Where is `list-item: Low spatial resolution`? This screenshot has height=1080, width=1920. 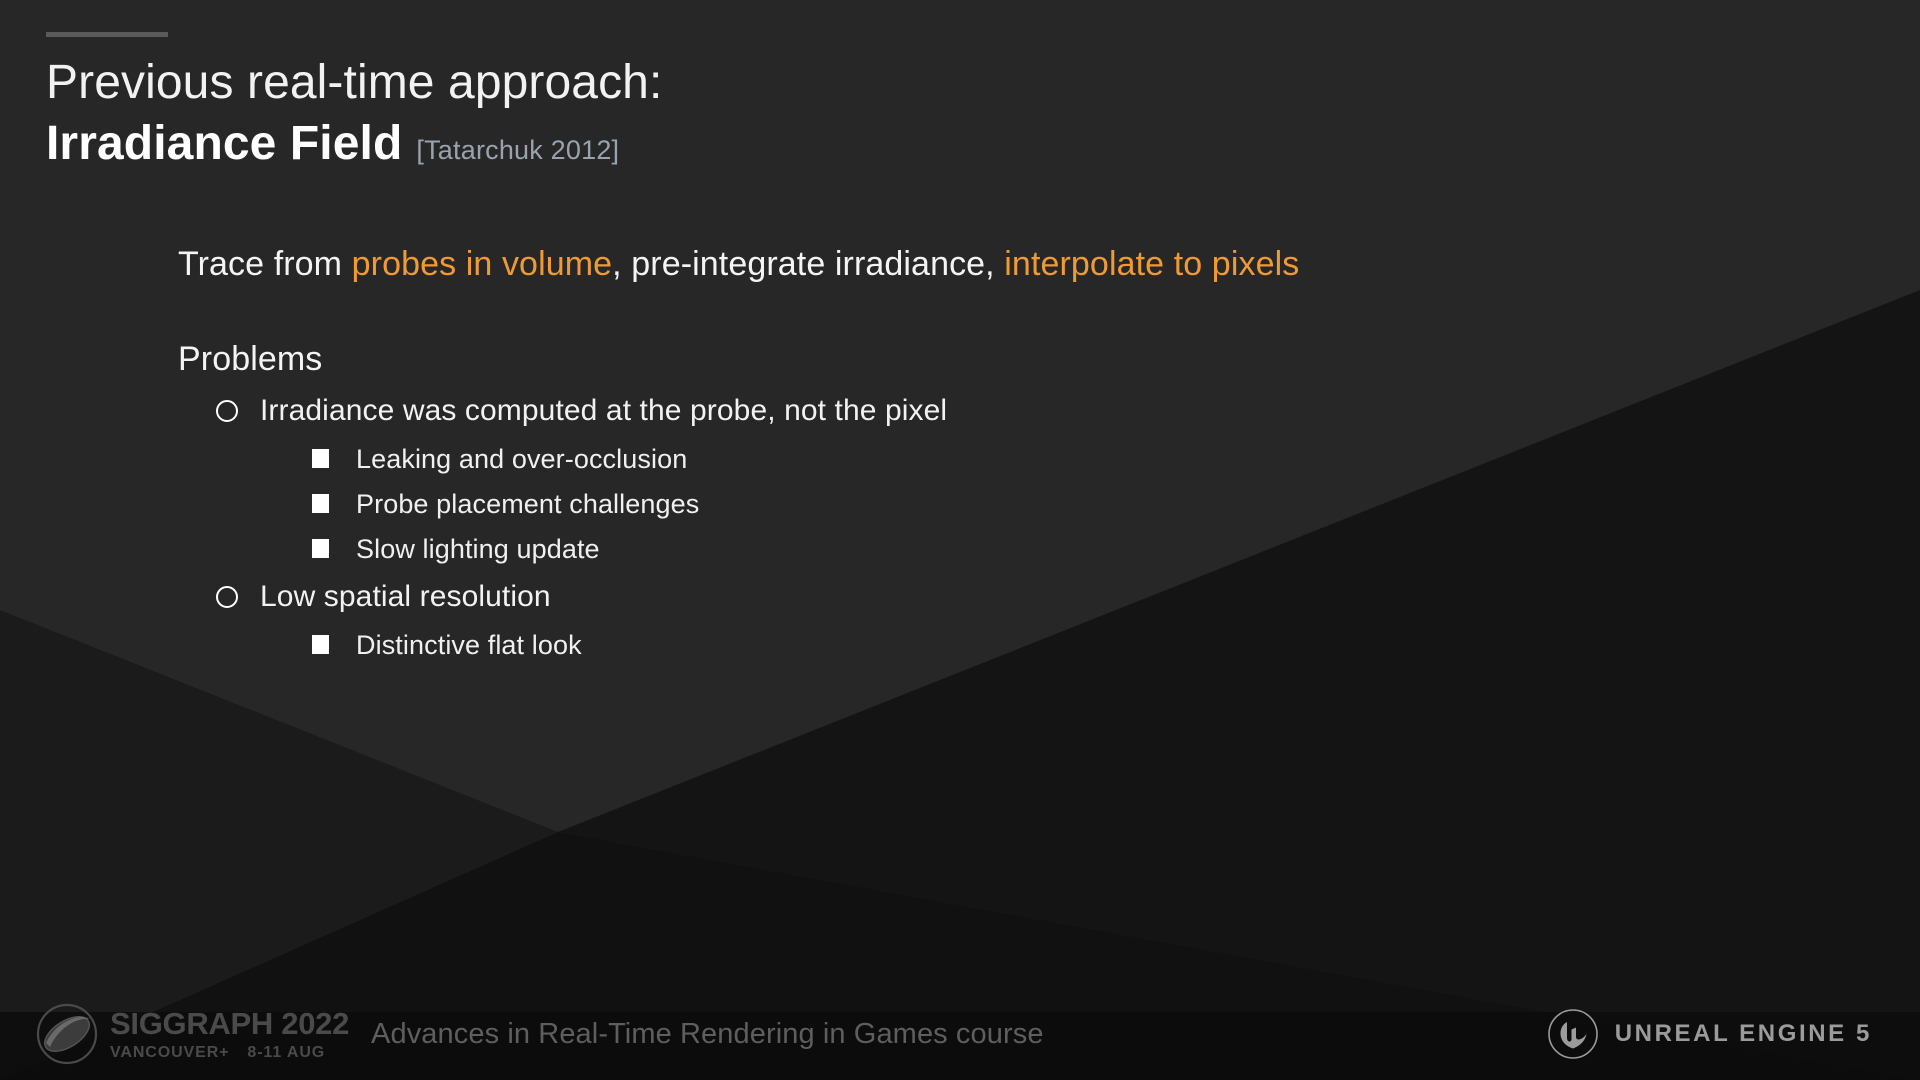 list-item: Low spatial resolution is located at coordinates (1017, 597).